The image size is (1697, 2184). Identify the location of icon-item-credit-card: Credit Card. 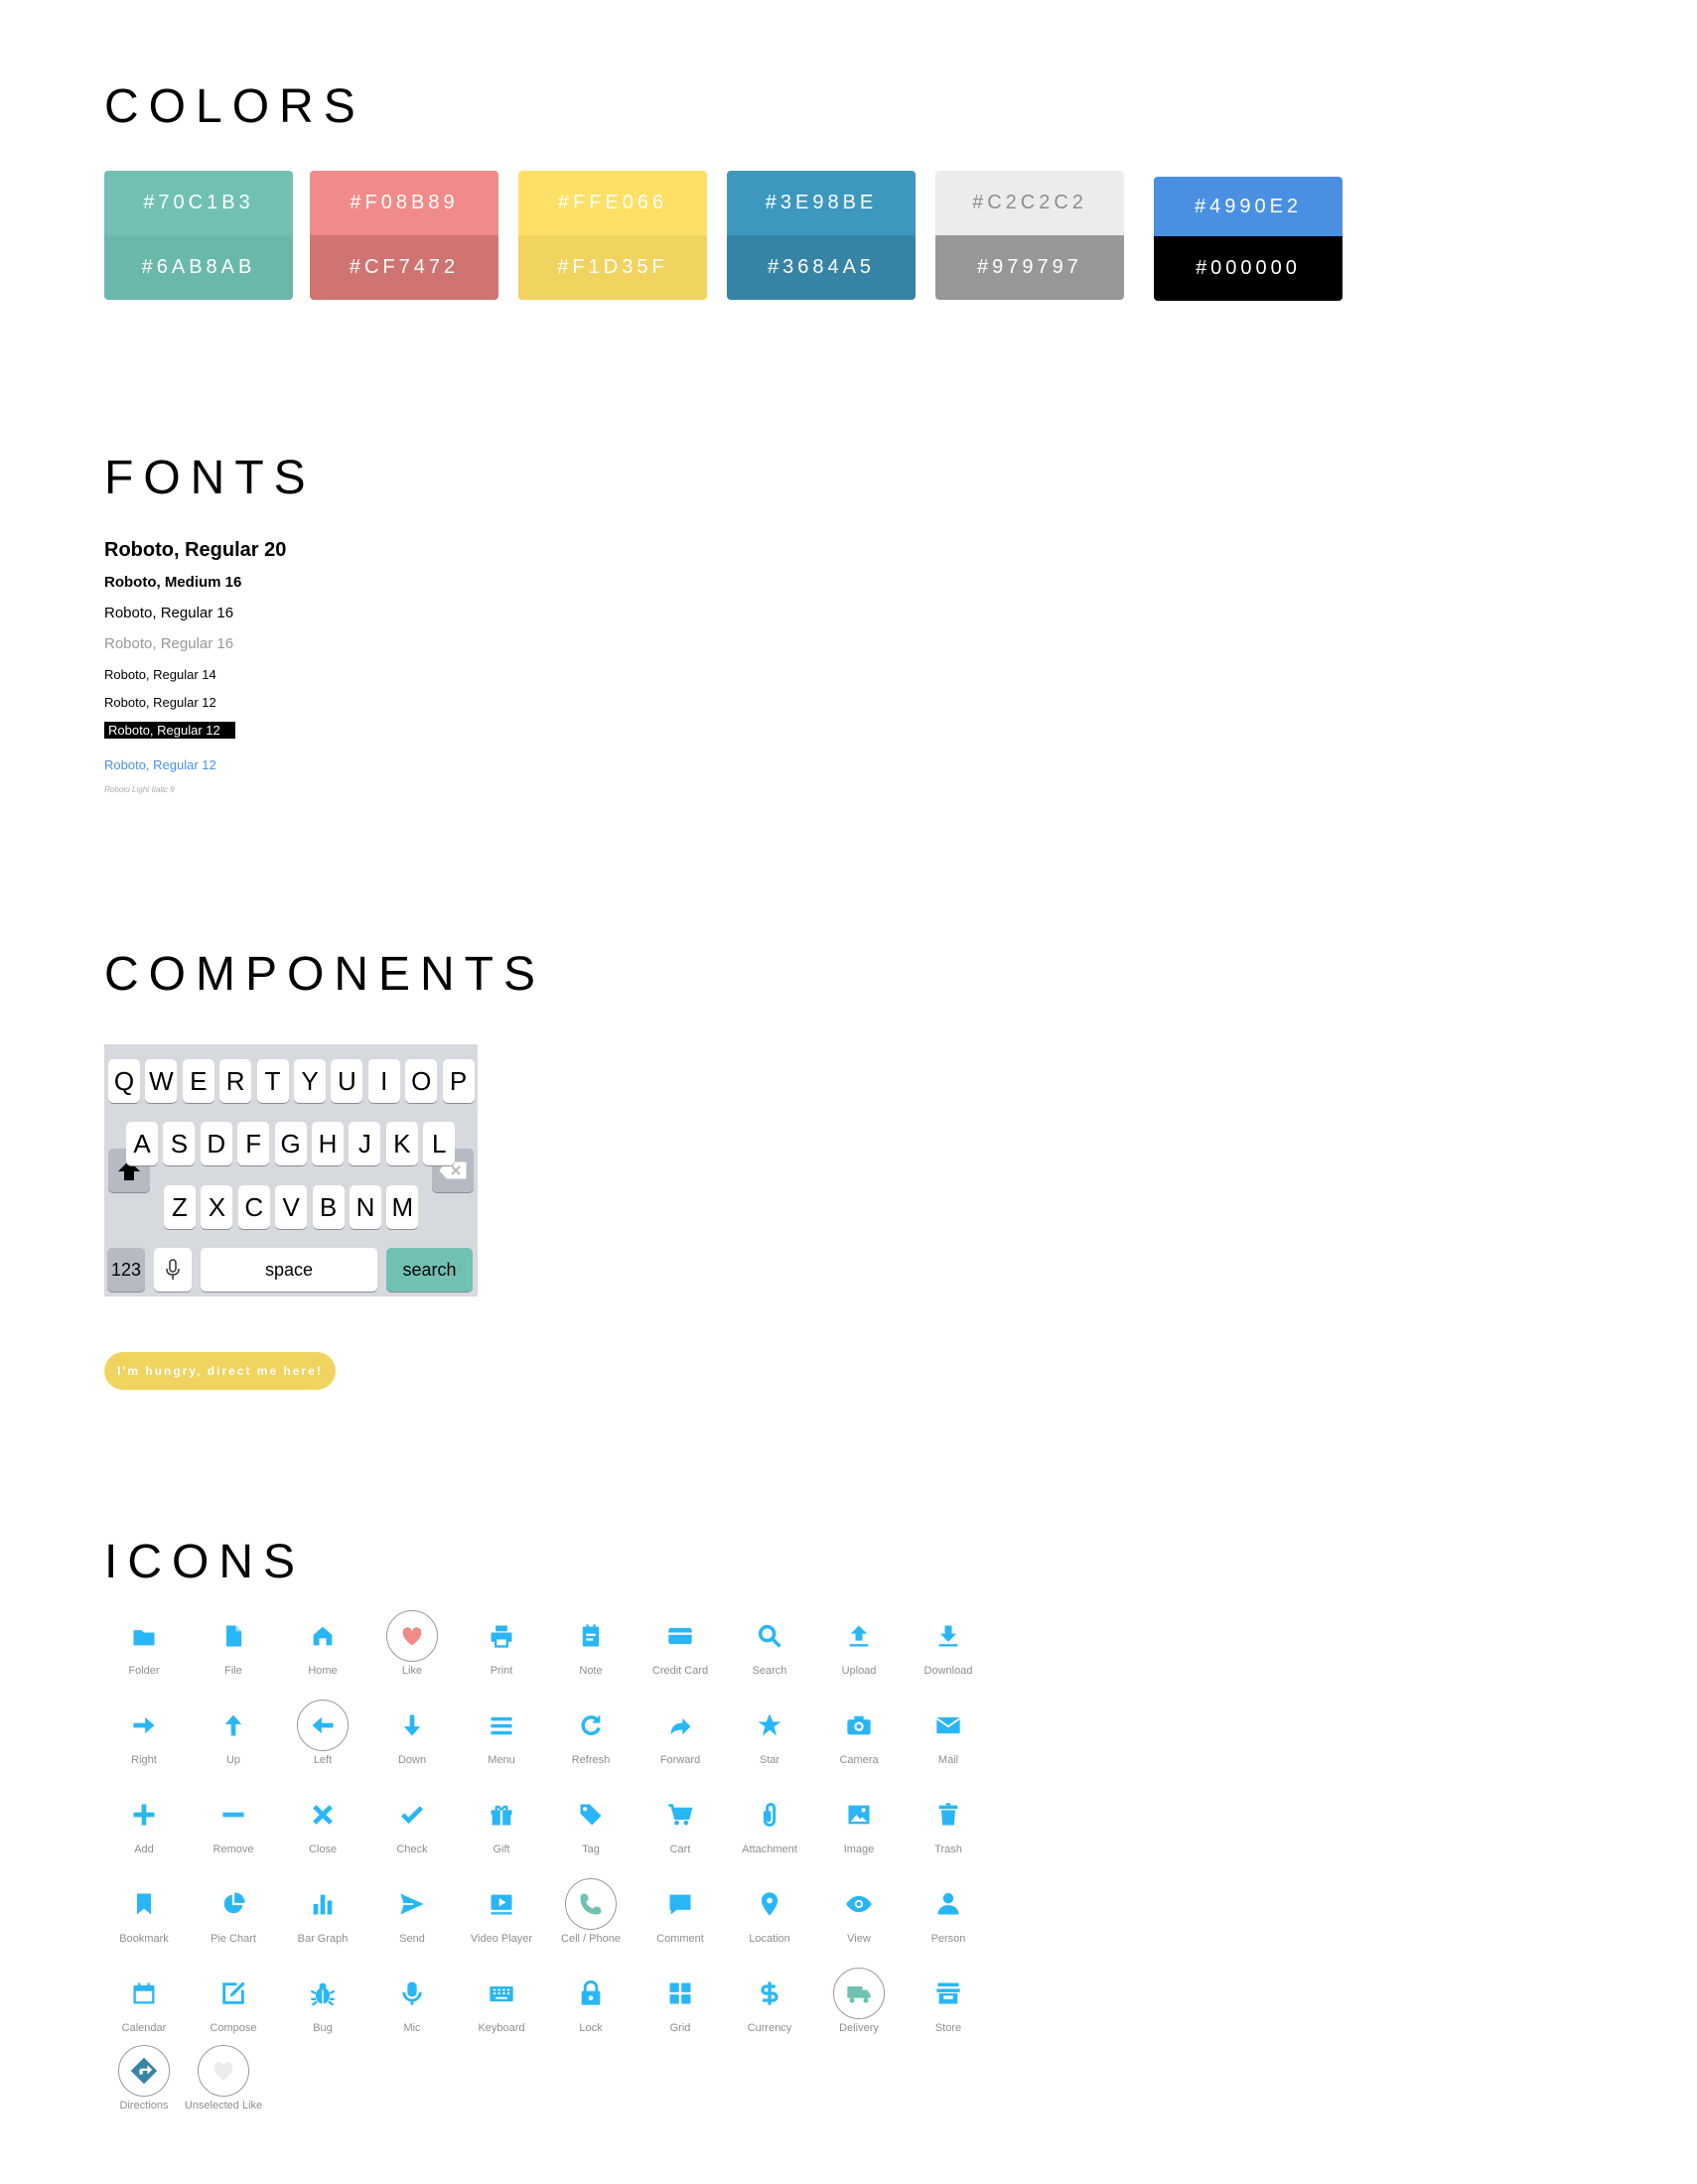
(680, 1643).